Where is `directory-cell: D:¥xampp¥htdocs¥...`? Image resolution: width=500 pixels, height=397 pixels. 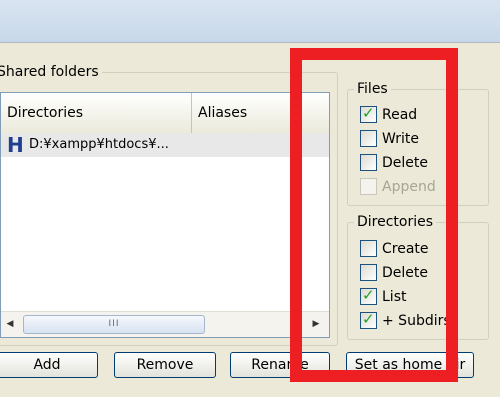 directory-cell: D:¥xampp¥htdocs¥... is located at coordinates (99, 144).